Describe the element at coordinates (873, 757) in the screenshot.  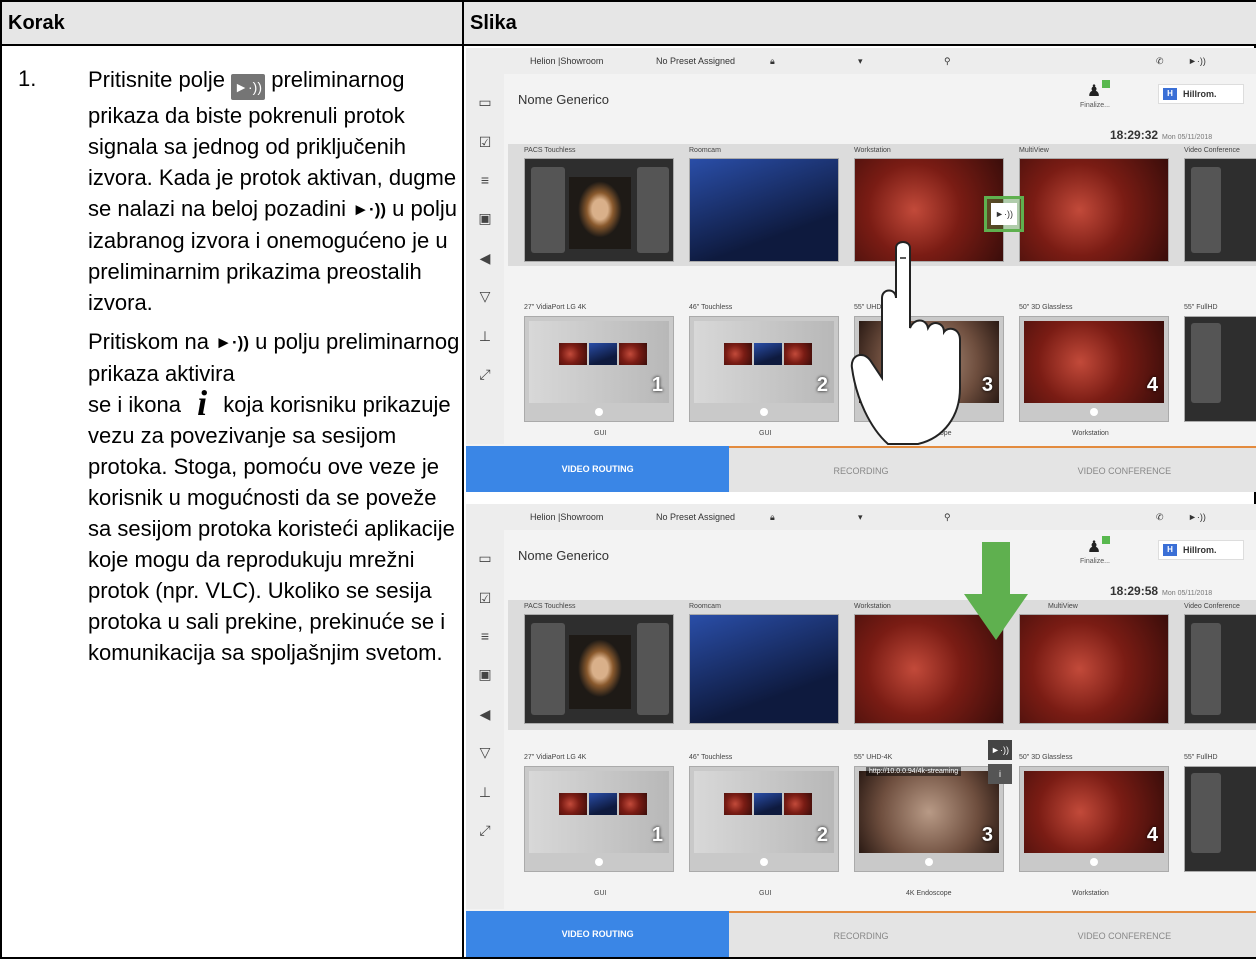
I see `display-label: 55" UHD-4K` at that location.